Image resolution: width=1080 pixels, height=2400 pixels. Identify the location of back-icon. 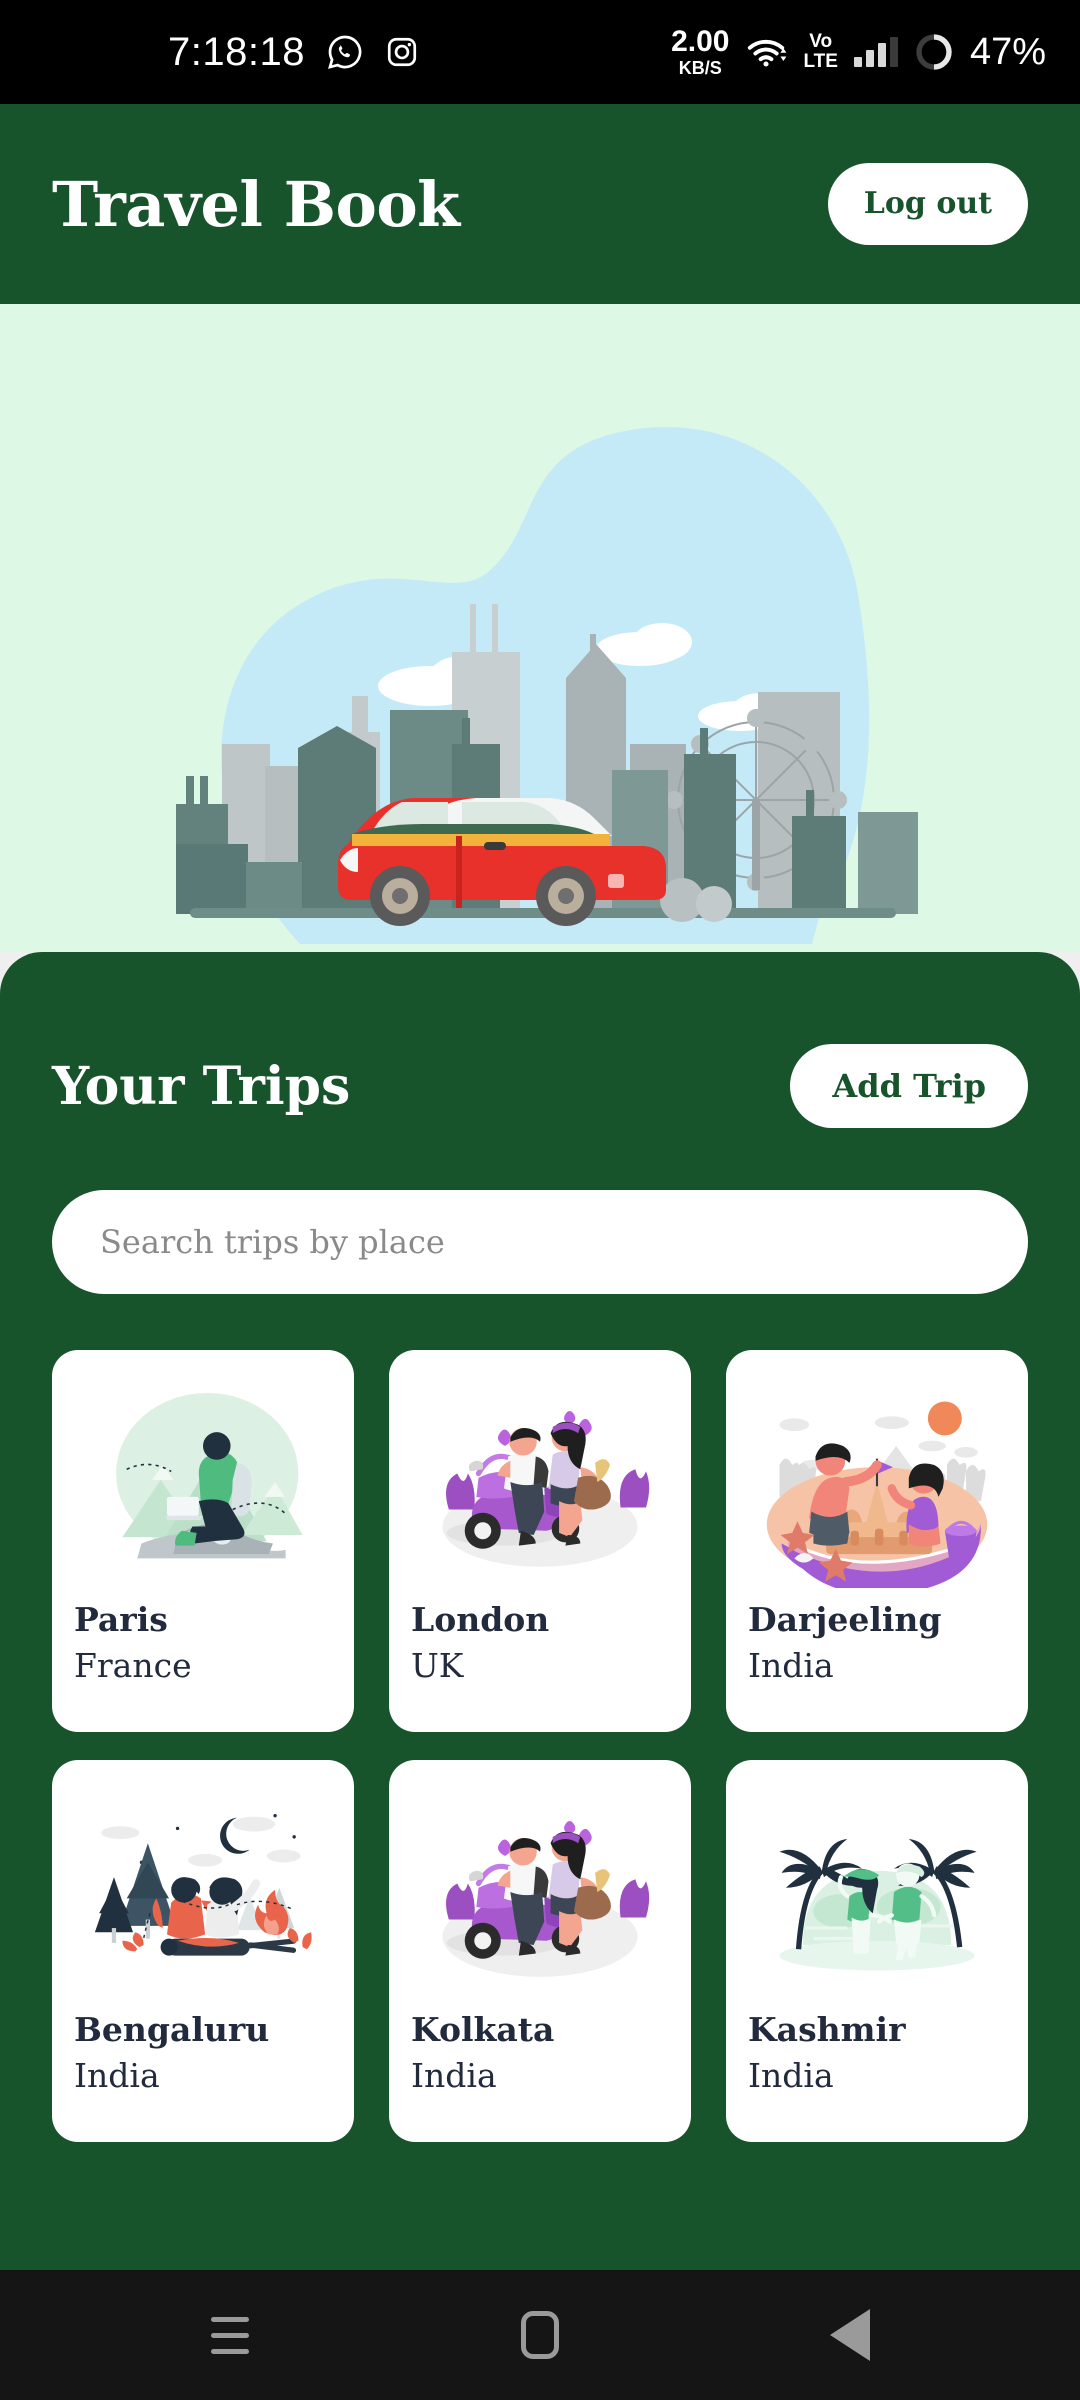
(850, 2335).